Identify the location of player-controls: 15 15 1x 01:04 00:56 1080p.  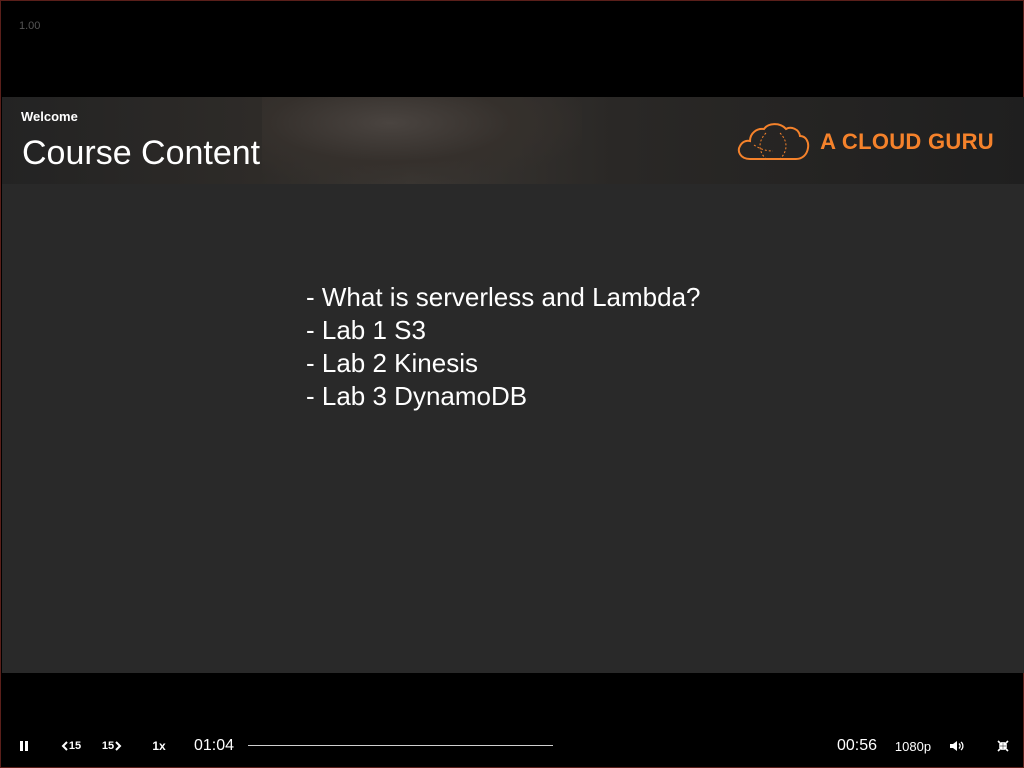
(512, 746).